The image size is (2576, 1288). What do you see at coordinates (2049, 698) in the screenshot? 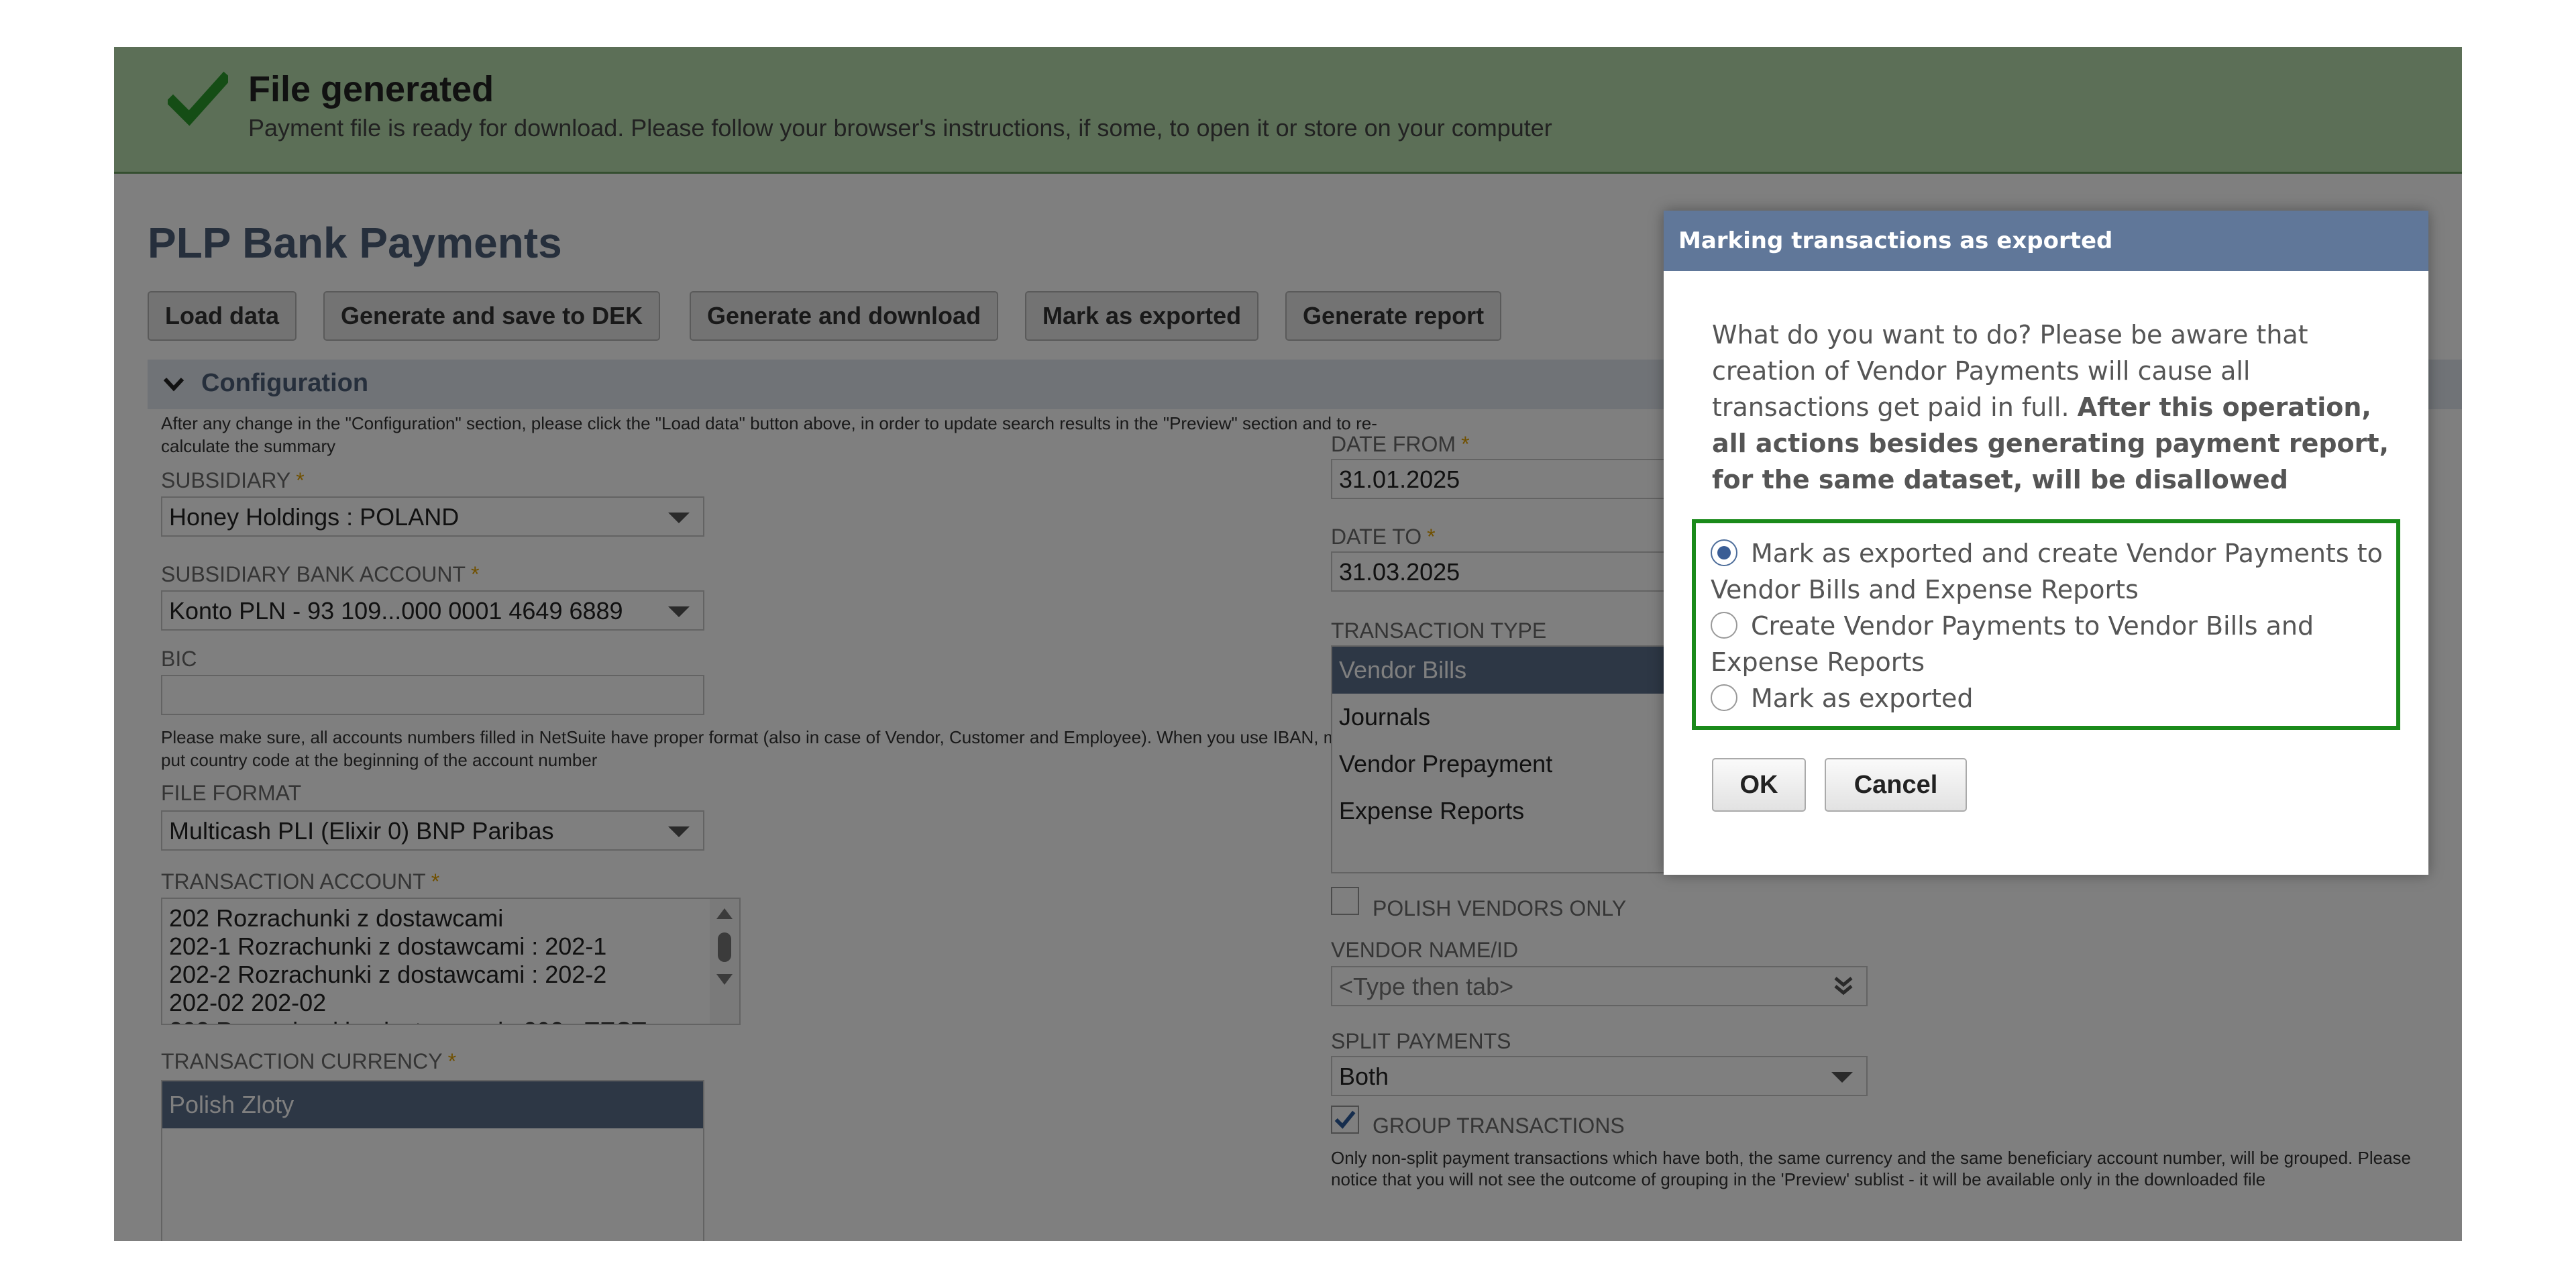
I see `option-mark-exported: Mark as exported` at bounding box center [2049, 698].